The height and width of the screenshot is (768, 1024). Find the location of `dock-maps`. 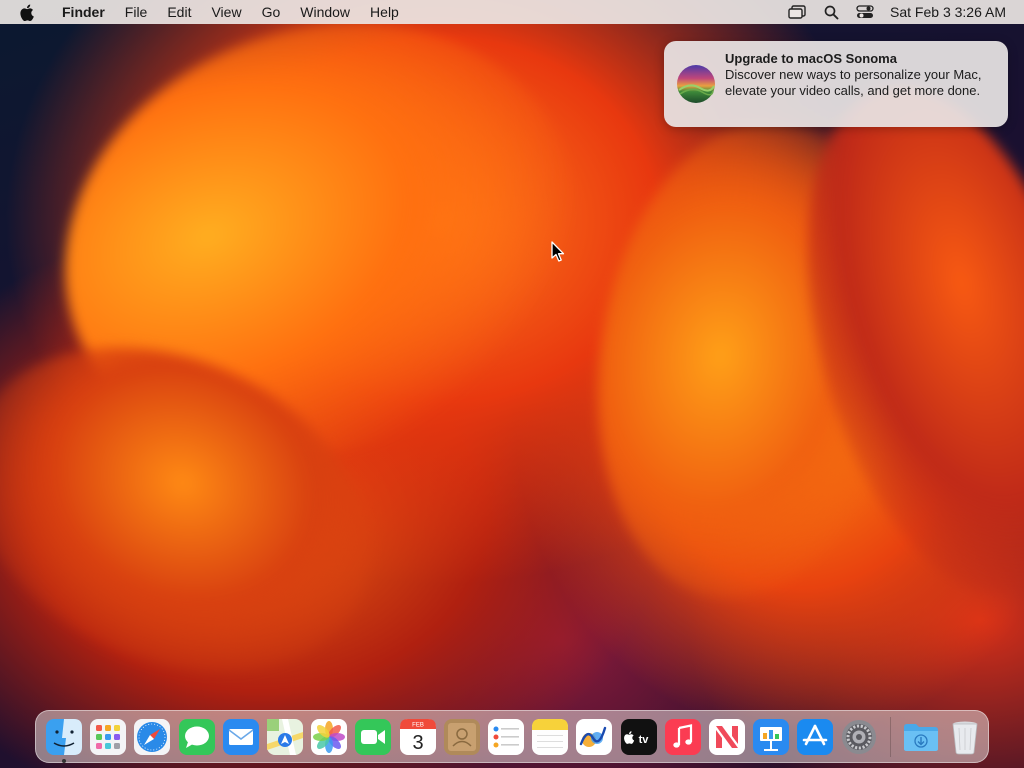

dock-maps is located at coordinates (285, 737).